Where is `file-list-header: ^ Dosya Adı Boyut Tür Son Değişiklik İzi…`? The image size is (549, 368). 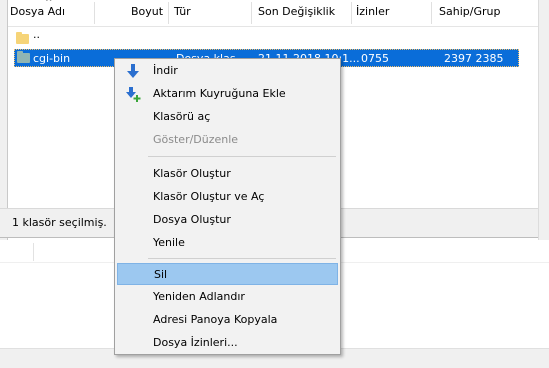 file-list-header: ^ Dosya Adı Boyut Tür Son Değişiklik İzi… is located at coordinates (273, 13).